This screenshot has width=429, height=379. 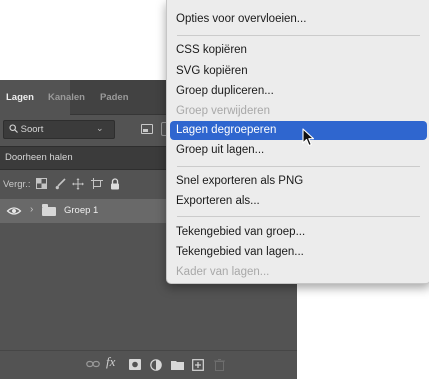 What do you see at coordinates (66, 97) in the screenshot?
I see `tab-kanalen: Kanalen` at bounding box center [66, 97].